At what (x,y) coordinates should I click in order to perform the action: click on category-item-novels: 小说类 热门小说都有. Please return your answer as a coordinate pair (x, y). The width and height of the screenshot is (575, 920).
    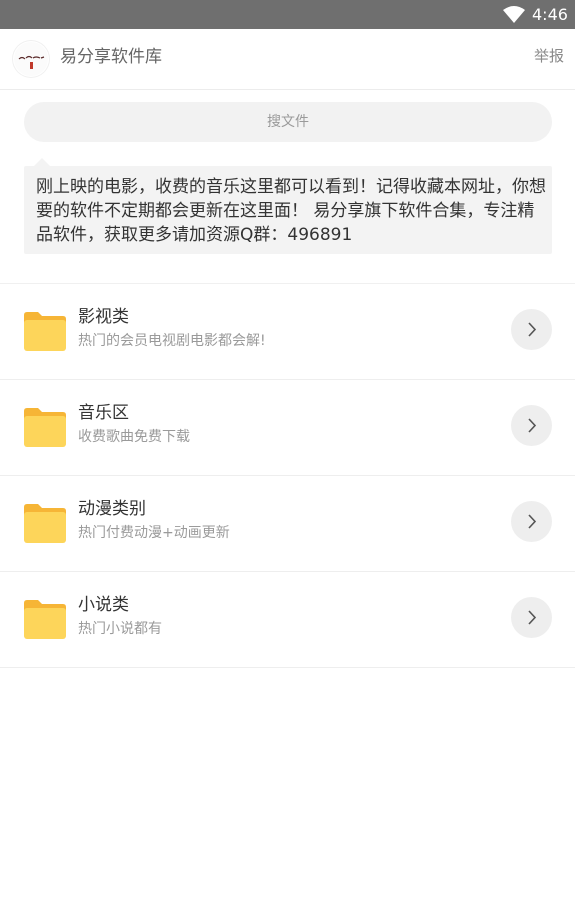
    Looking at the image, I should click on (287, 620).